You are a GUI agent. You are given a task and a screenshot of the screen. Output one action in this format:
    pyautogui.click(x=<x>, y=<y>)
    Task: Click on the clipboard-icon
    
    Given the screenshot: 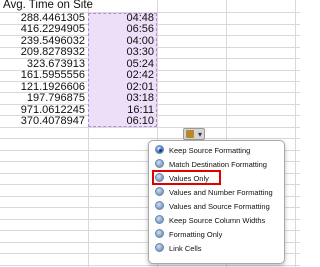 What is the action you would take?
    pyautogui.click(x=190, y=134)
    